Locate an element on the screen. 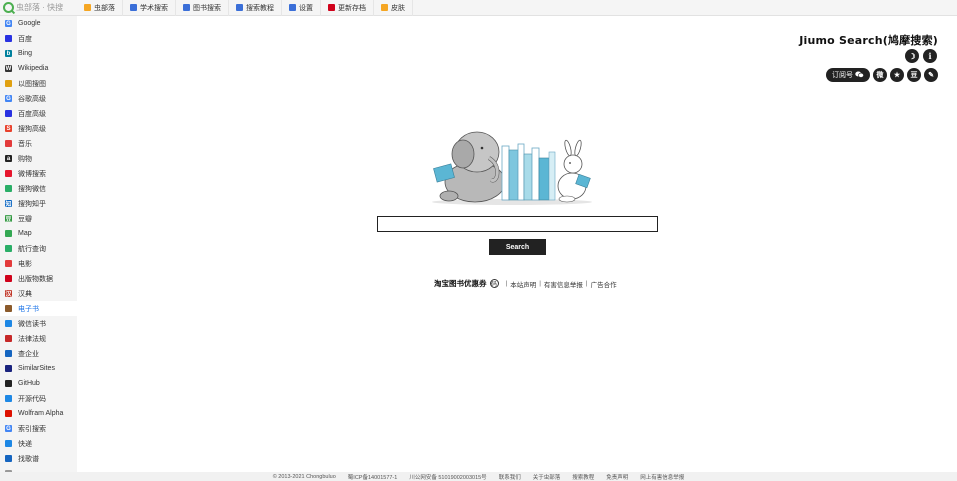 The height and width of the screenshot is (481, 957). footer-link: 蜀ICP备14001577-1 is located at coordinates (373, 477).